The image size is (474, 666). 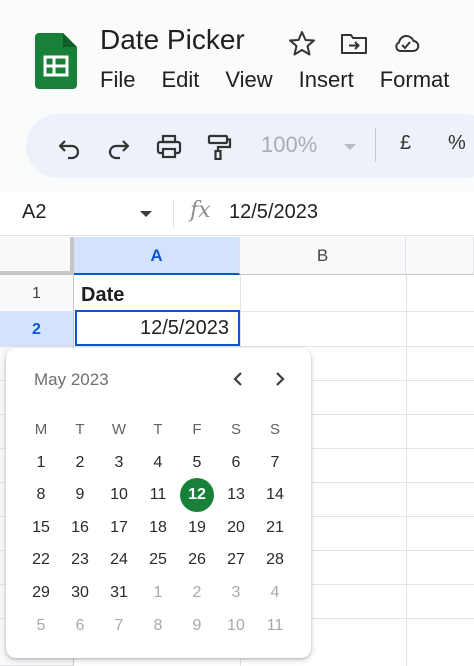 What do you see at coordinates (440, 256) in the screenshot?
I see `column-header-c` at bounding box center [440, 256].